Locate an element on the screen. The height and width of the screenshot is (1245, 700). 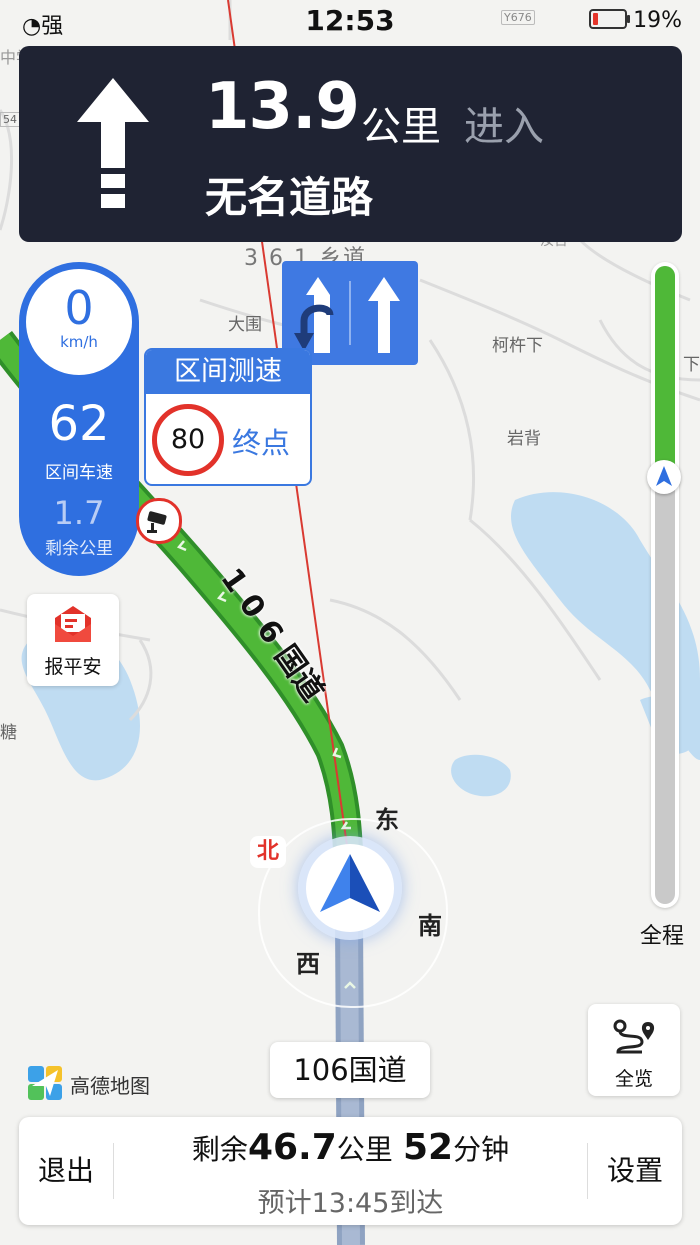
next-turn-distance: 13.9 is located at coordinates (282, 107).